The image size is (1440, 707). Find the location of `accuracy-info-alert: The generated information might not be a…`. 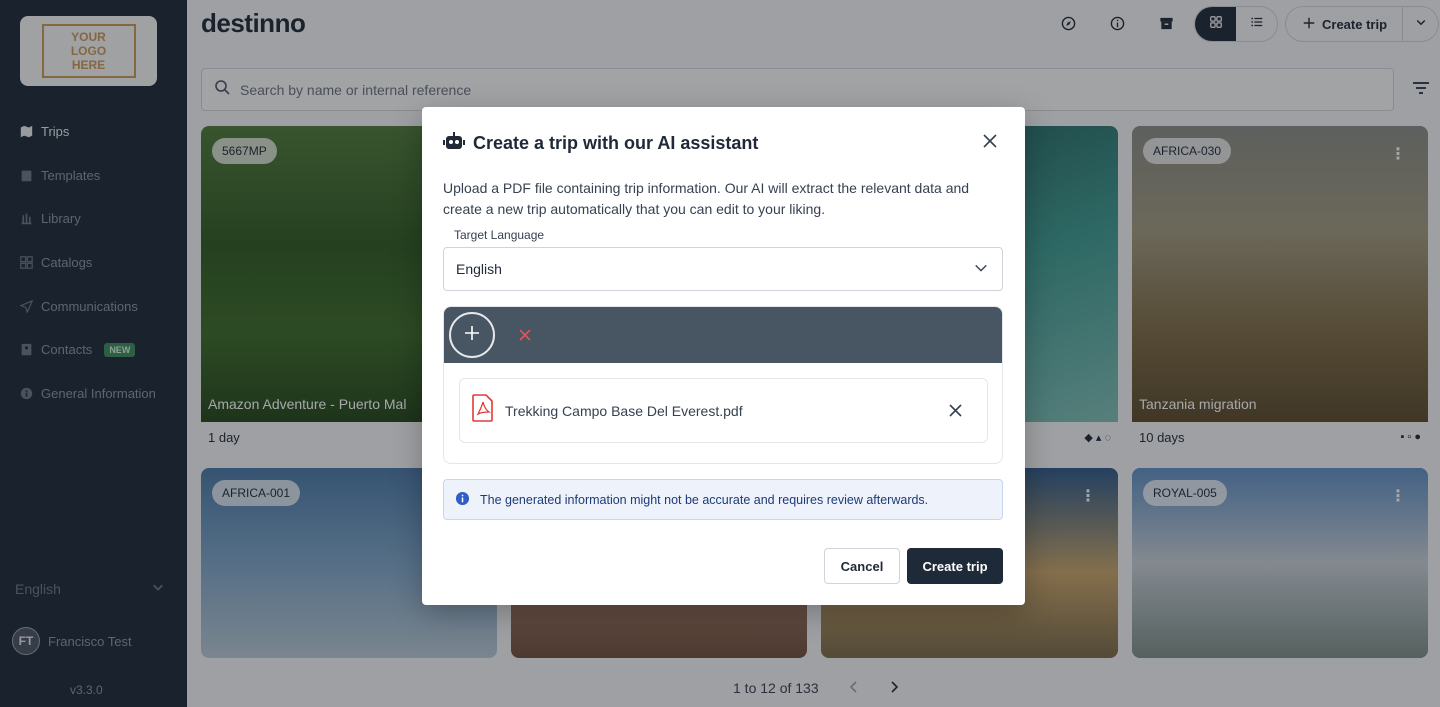

accuracy-info-alert: The generated information might not be a… is located at coordinates (723, 499).